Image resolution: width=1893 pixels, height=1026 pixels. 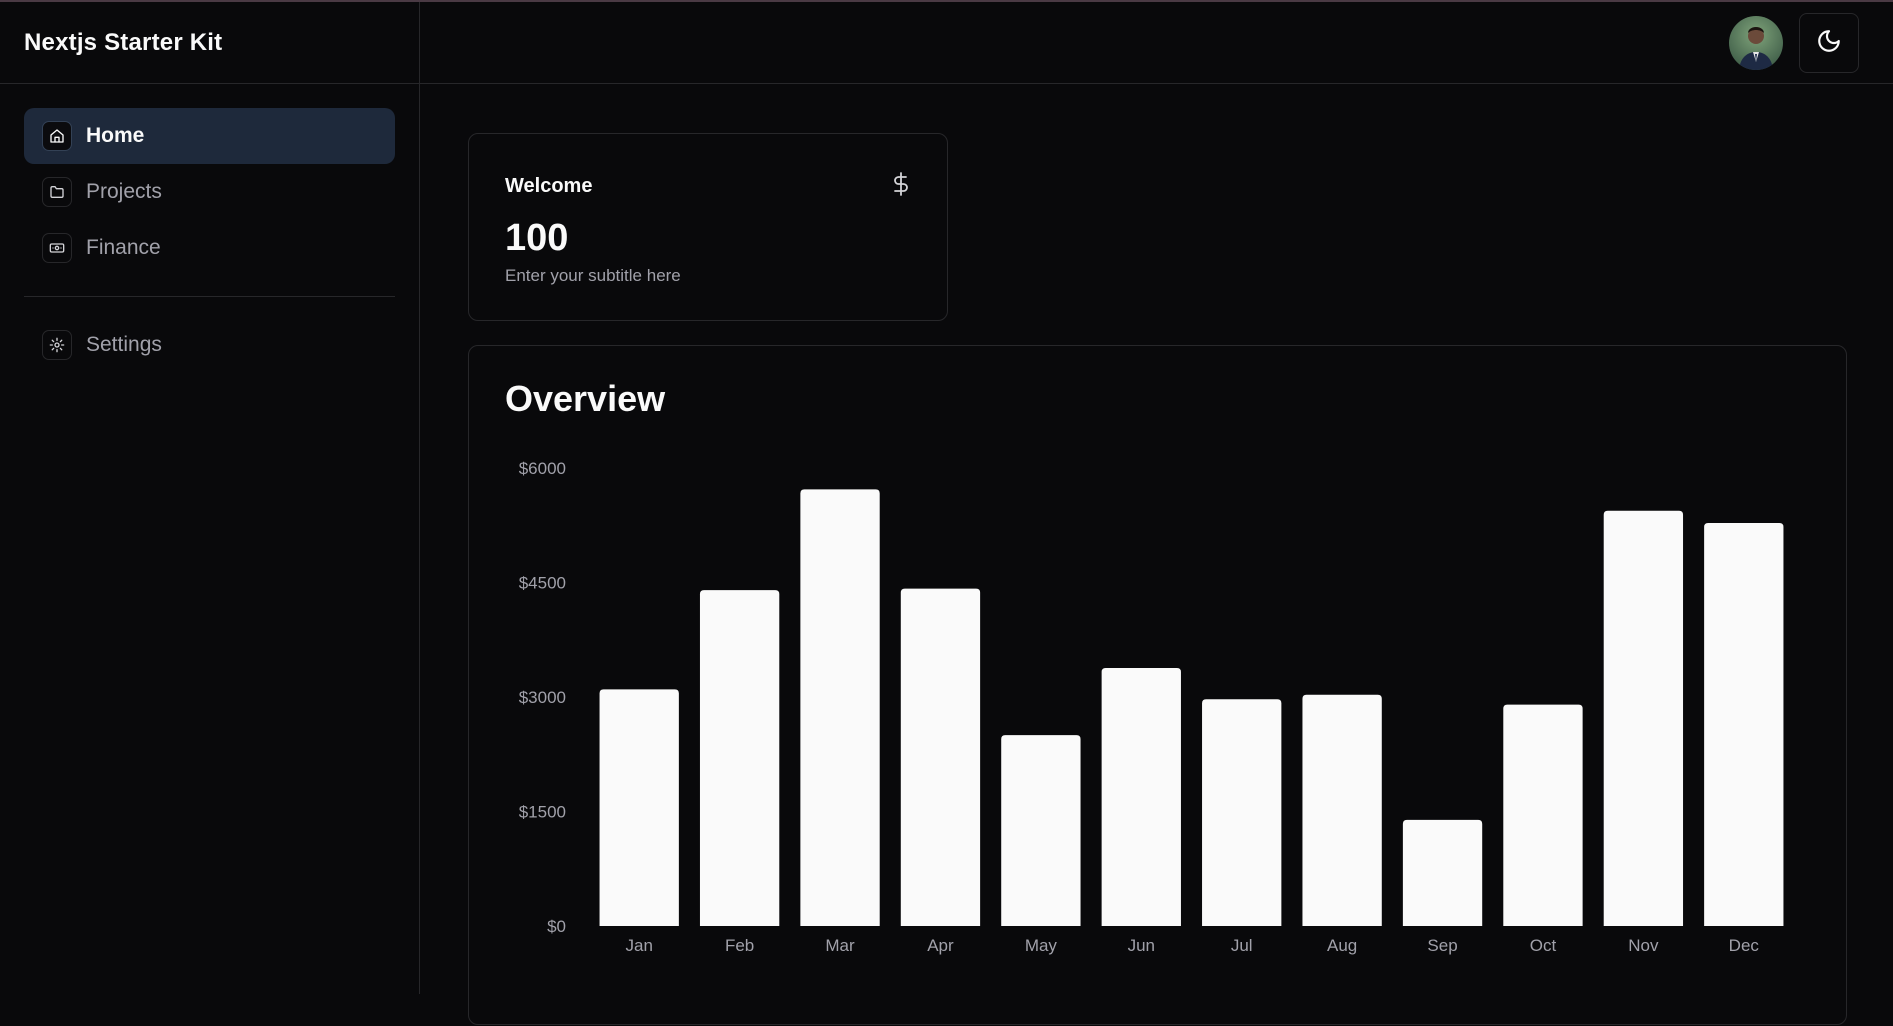 What do you see at coordinates (1543, 945) in the screenshot?
I see `x-tick-label: Oct` at bounding box center [1543, 945].